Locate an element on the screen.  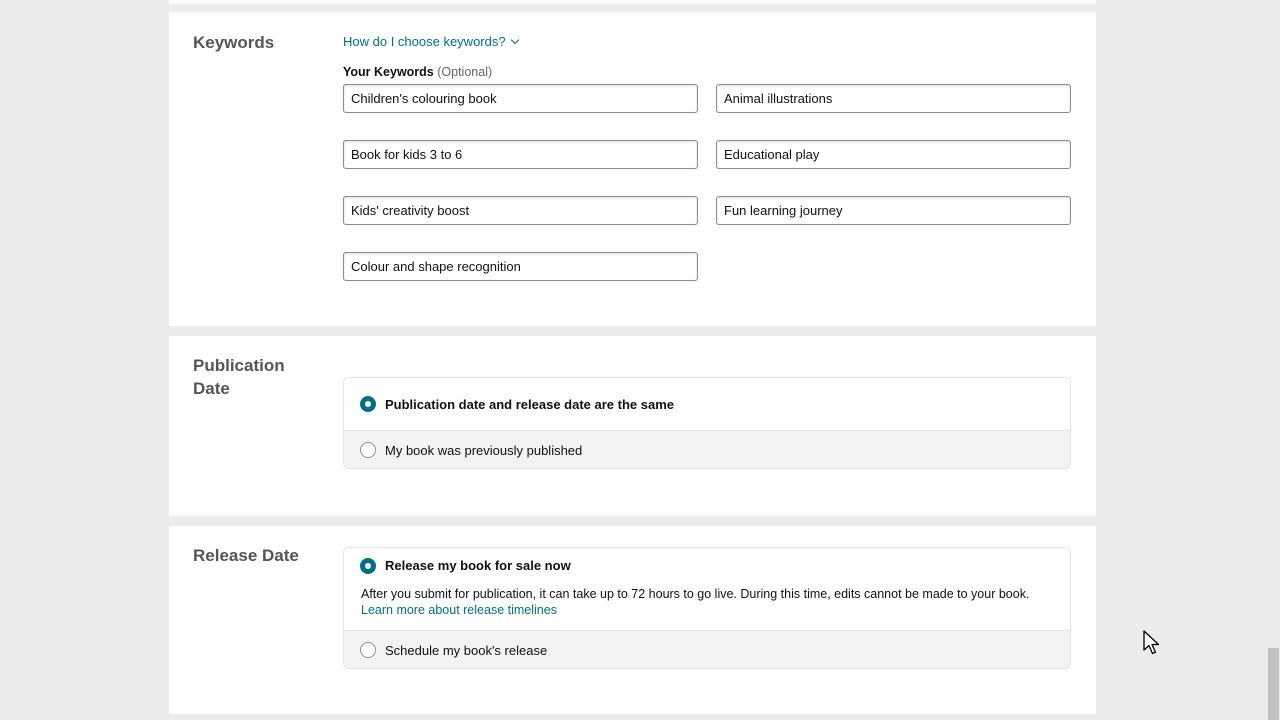
previous-section-card is located at coordinates (632, 2).